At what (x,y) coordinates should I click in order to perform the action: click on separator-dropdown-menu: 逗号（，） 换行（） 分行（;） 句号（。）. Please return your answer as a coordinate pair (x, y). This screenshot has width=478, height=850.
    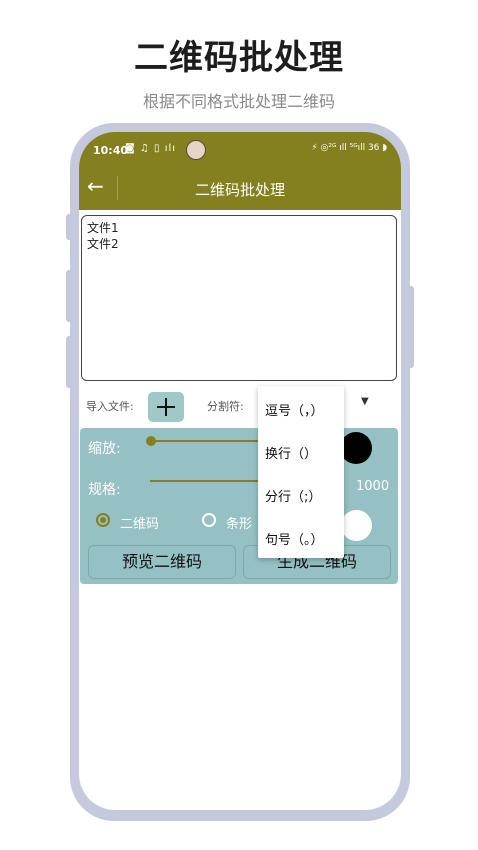
    Looking at the image, I should click on (301, 472).